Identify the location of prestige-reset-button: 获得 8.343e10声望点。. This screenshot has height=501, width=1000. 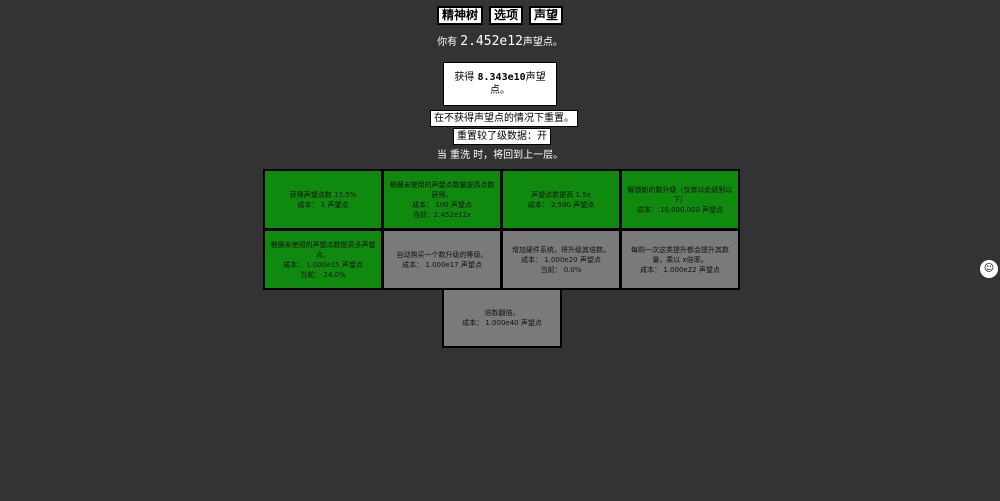
(500, 84).